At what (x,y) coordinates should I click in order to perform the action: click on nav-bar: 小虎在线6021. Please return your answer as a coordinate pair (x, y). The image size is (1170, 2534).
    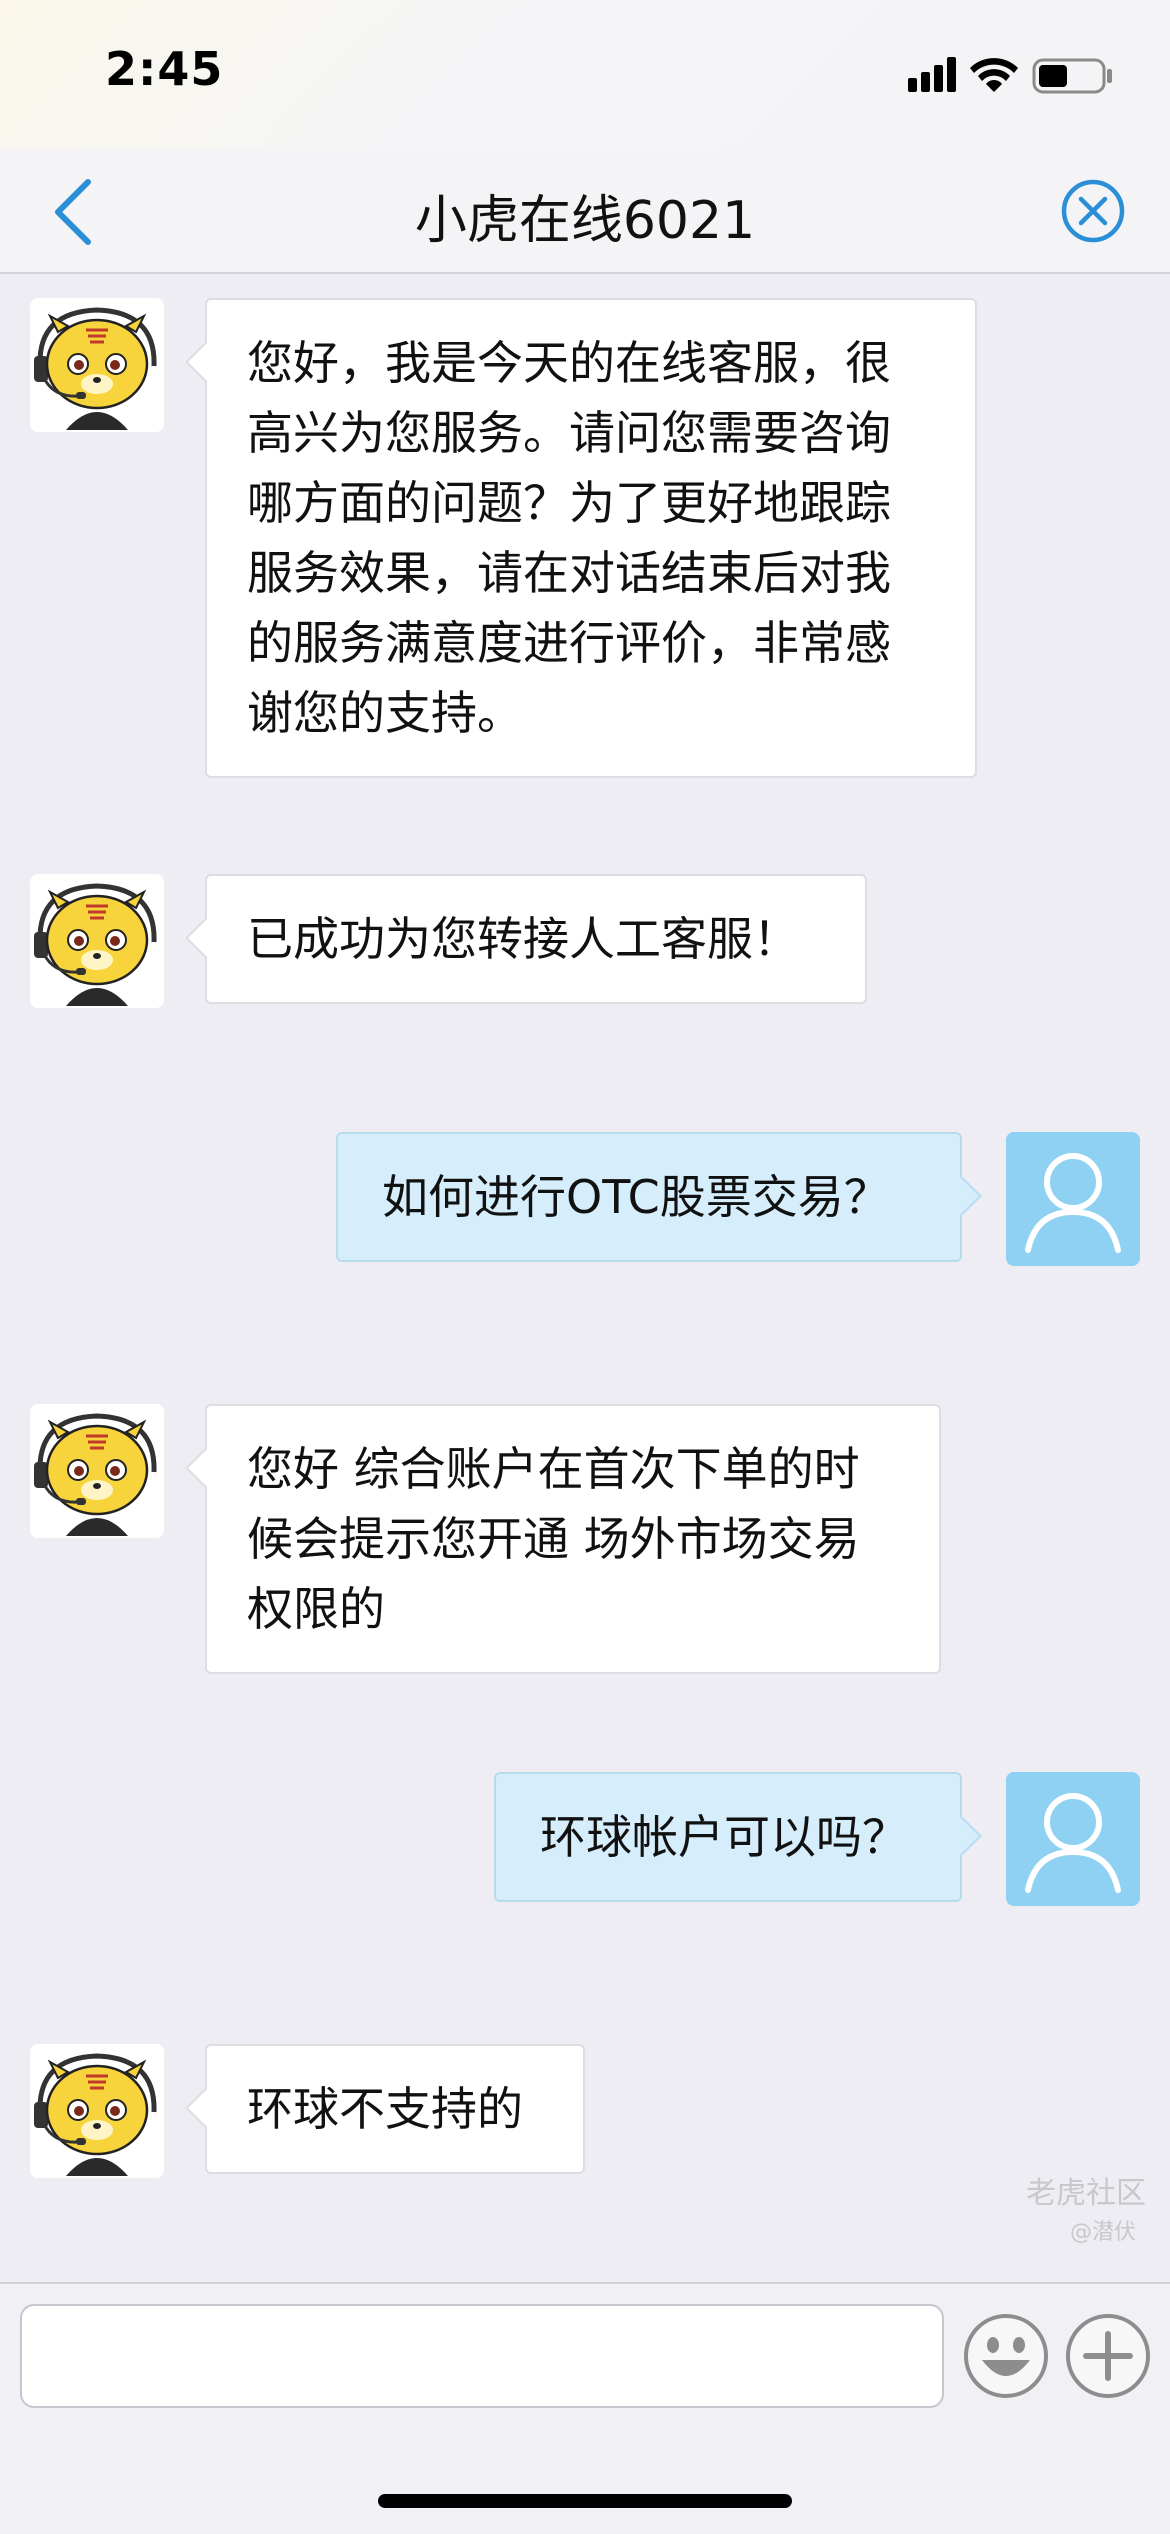
    Looking at the image, I should click on (585, 212).